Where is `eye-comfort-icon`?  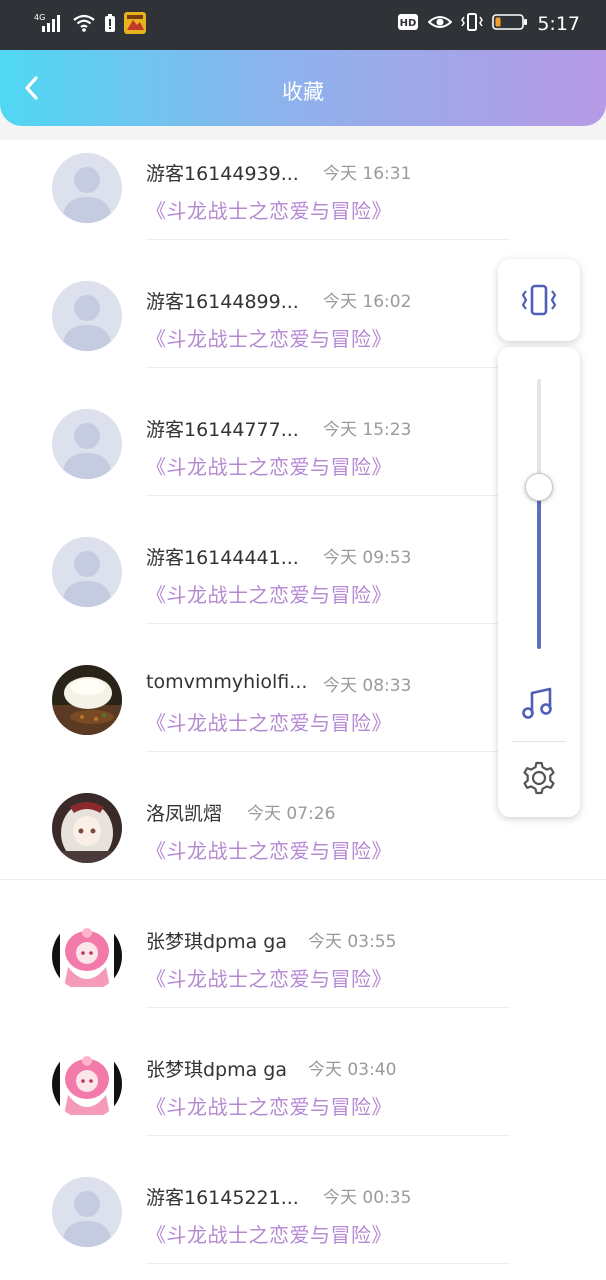
eye-comfort-icon is located at coordinates (440, 24).